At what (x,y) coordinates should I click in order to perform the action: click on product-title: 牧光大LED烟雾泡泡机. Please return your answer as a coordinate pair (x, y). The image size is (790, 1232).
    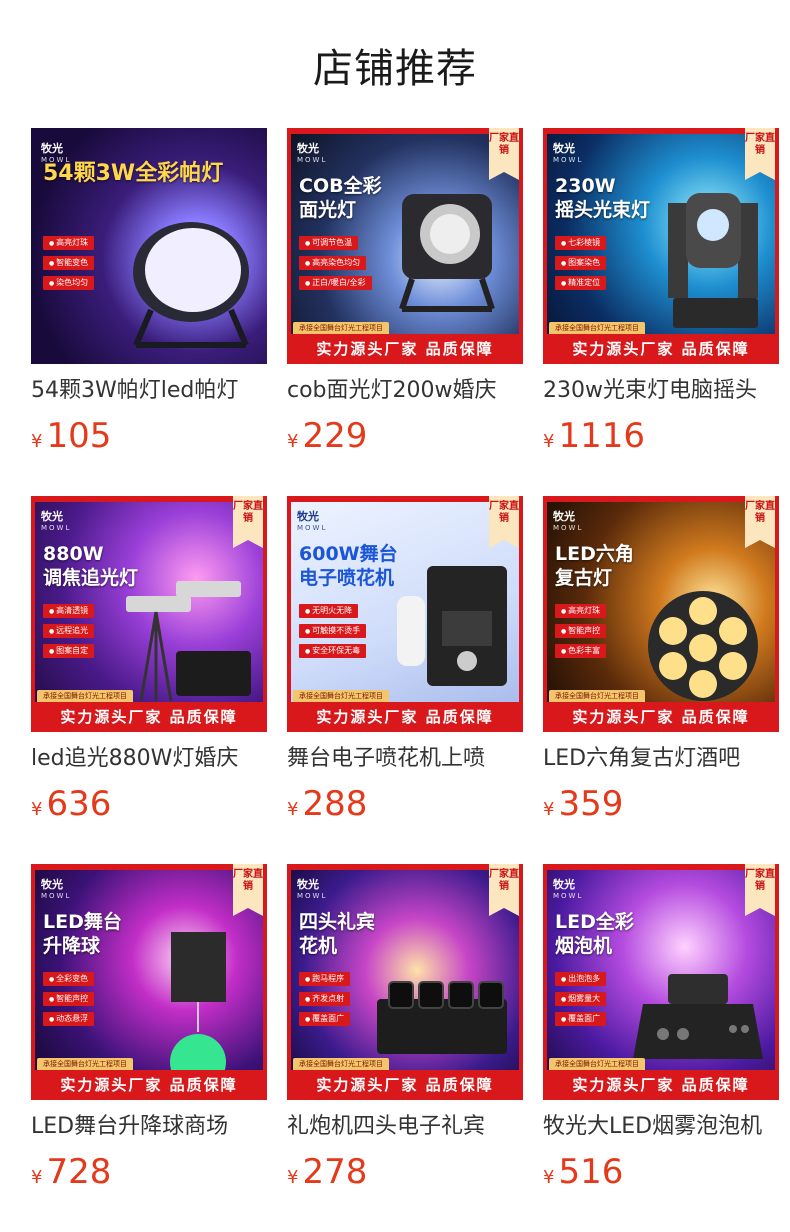
    Looking at the image, I should click on (661, 1127).